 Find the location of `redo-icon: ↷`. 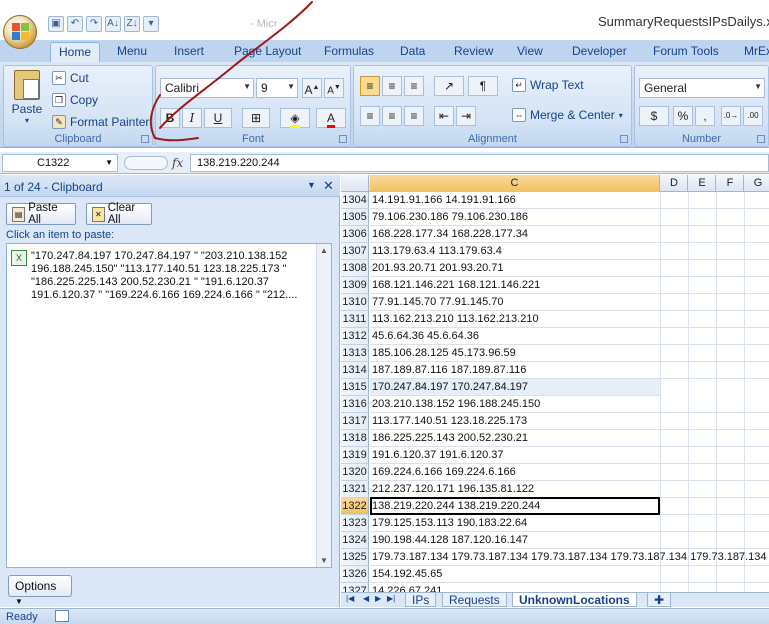

redo-icon: ↷ is located at coordinates (94, 24).